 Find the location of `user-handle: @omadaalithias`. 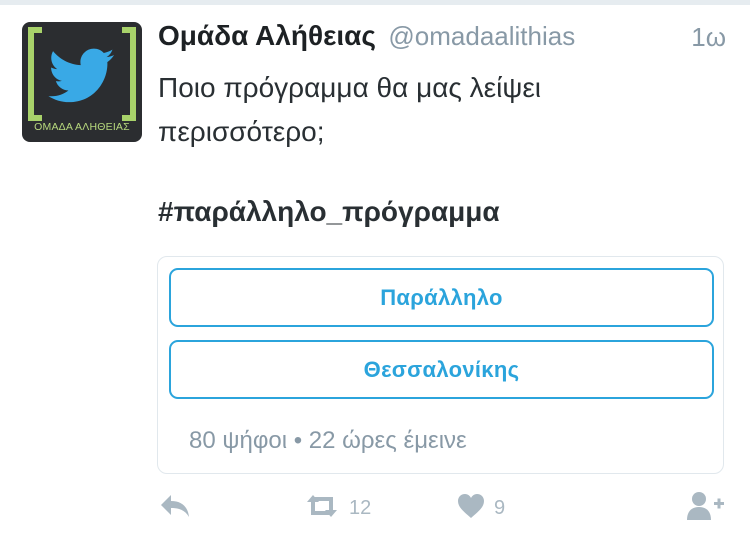

user-handle: @omadaalithias is located at coordinates (481, 36).